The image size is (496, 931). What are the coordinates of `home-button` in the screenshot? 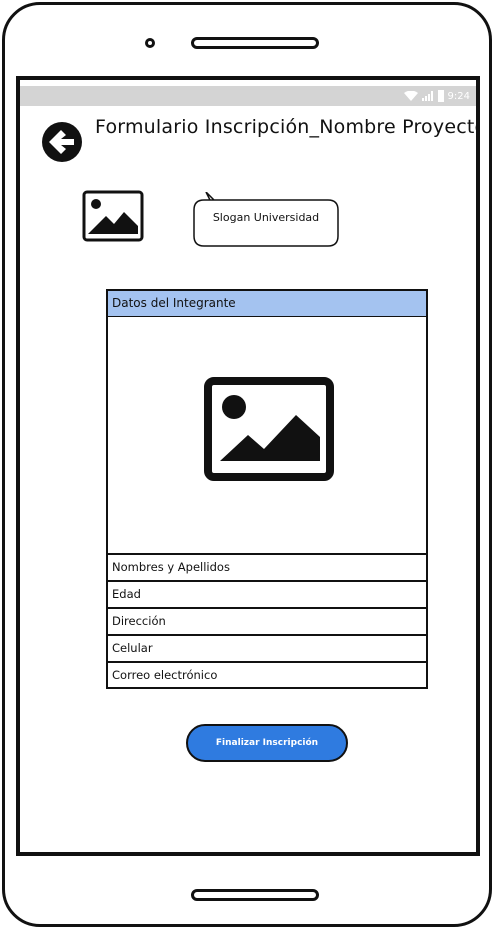 It's located at (255, 895).